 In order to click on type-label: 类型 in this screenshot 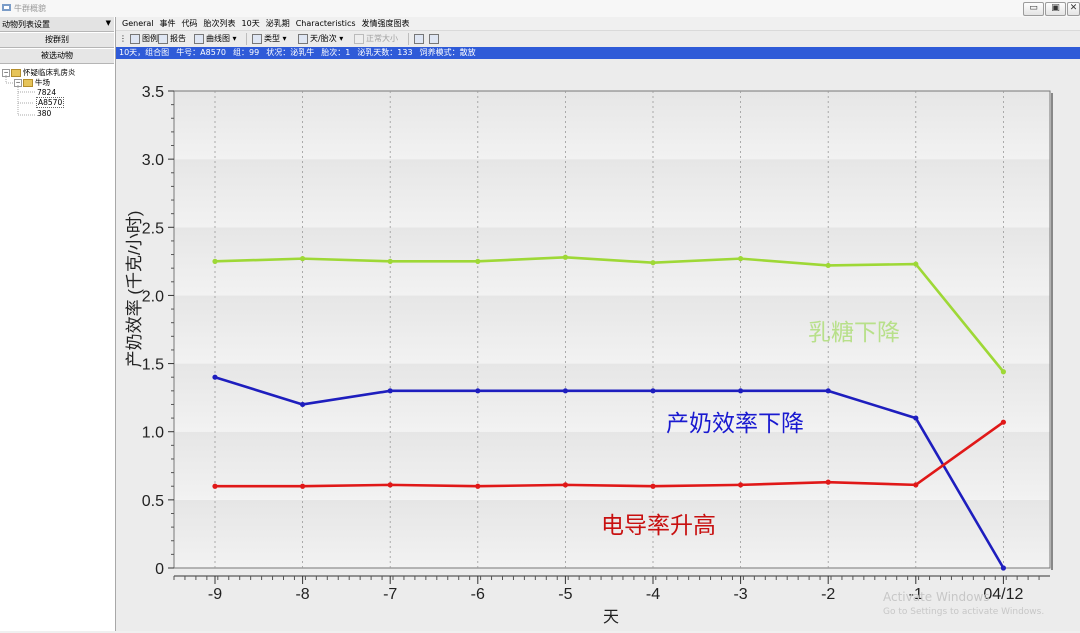, I will do `click(272, 38)`.